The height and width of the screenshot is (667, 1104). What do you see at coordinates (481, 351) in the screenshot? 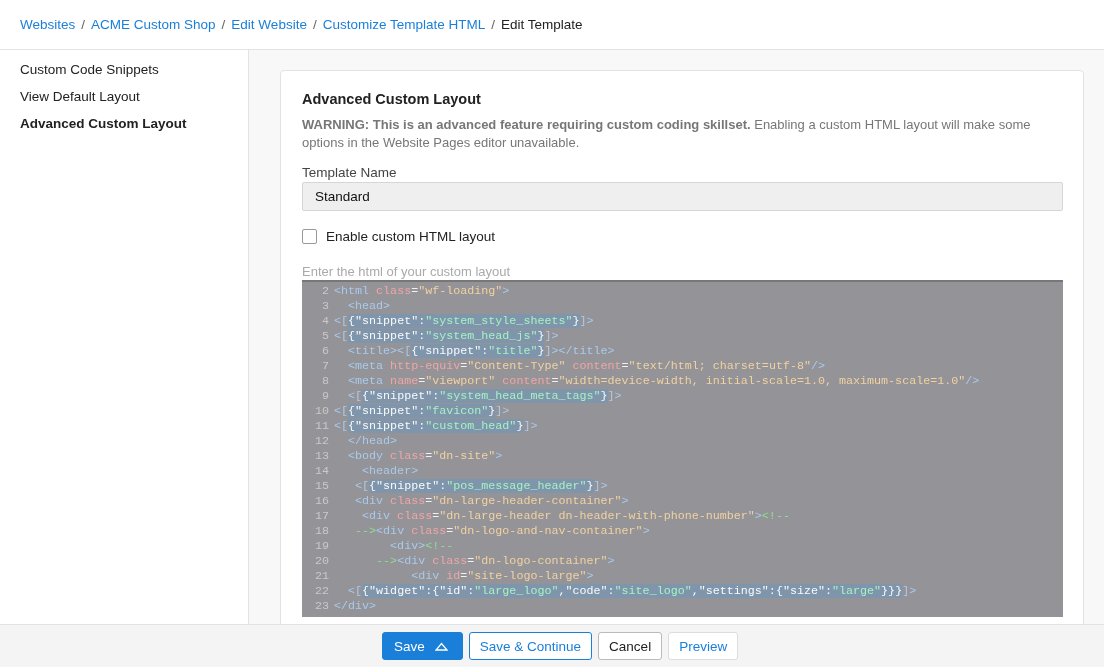
I see `code-line: <title><[{"snippet":"title"}]></title>` at bounding box center [481, 351].